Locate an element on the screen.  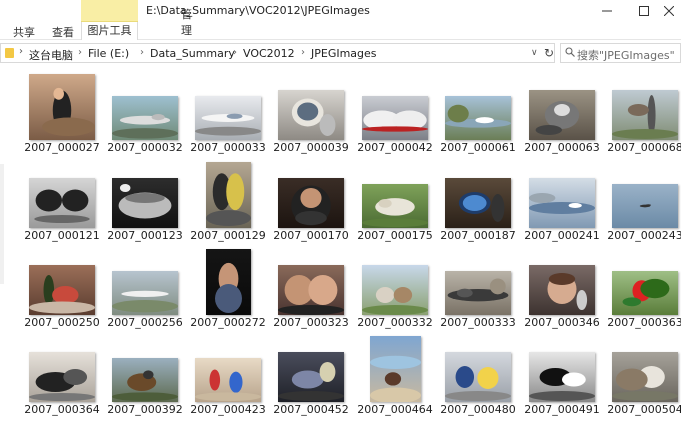
file-item: 2007_000332 is located at coordinates (395, 289).